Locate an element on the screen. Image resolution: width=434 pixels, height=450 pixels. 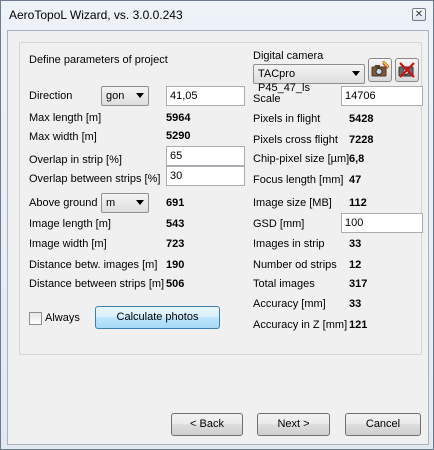
image-width-value: 723 is located at coordinates (175, 244).